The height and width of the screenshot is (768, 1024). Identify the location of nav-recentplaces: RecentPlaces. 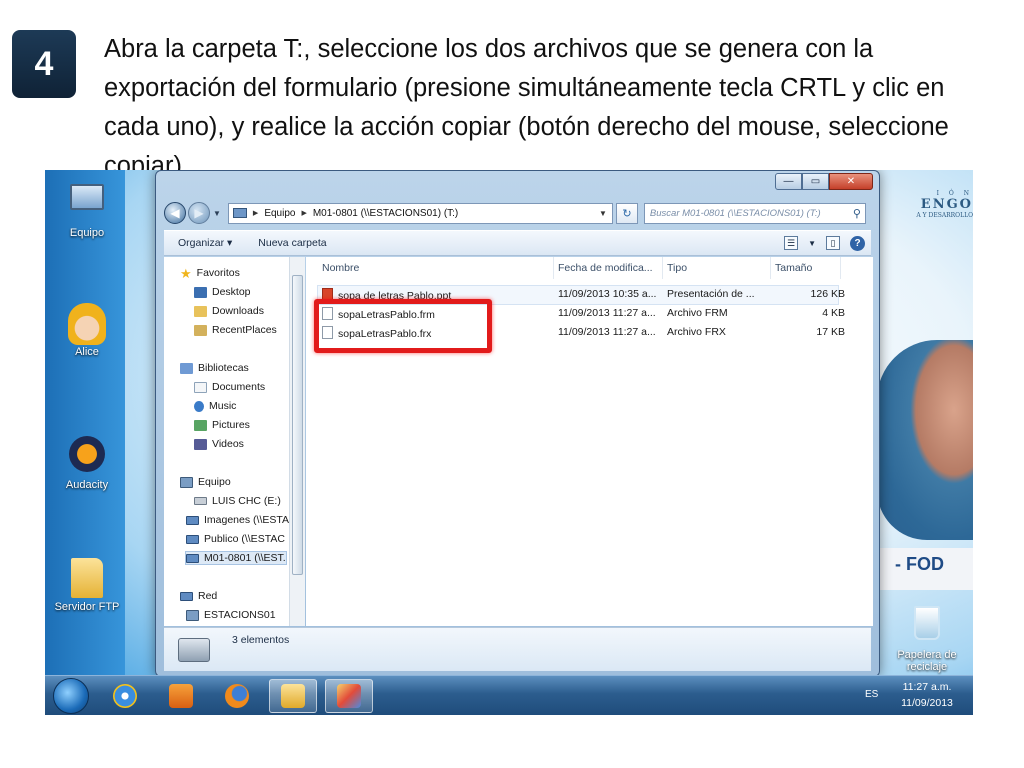
(235, 330).